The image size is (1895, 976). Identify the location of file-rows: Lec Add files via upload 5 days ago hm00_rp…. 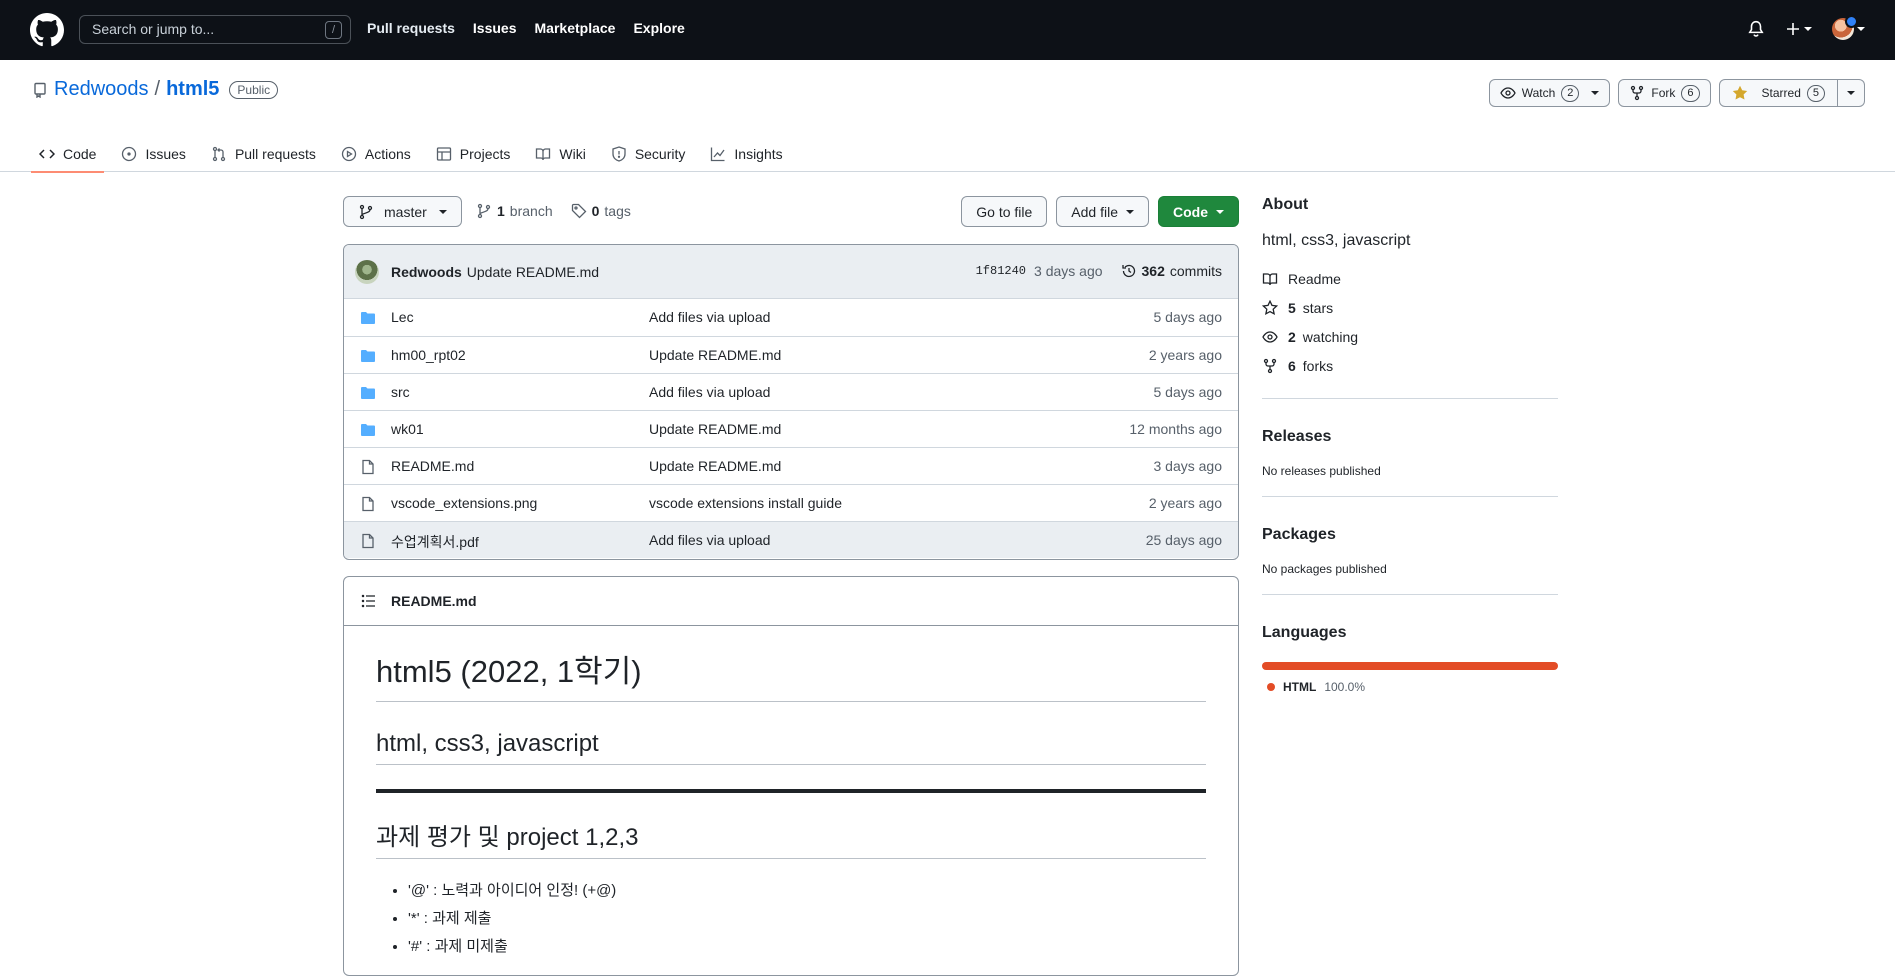
(791, 428).